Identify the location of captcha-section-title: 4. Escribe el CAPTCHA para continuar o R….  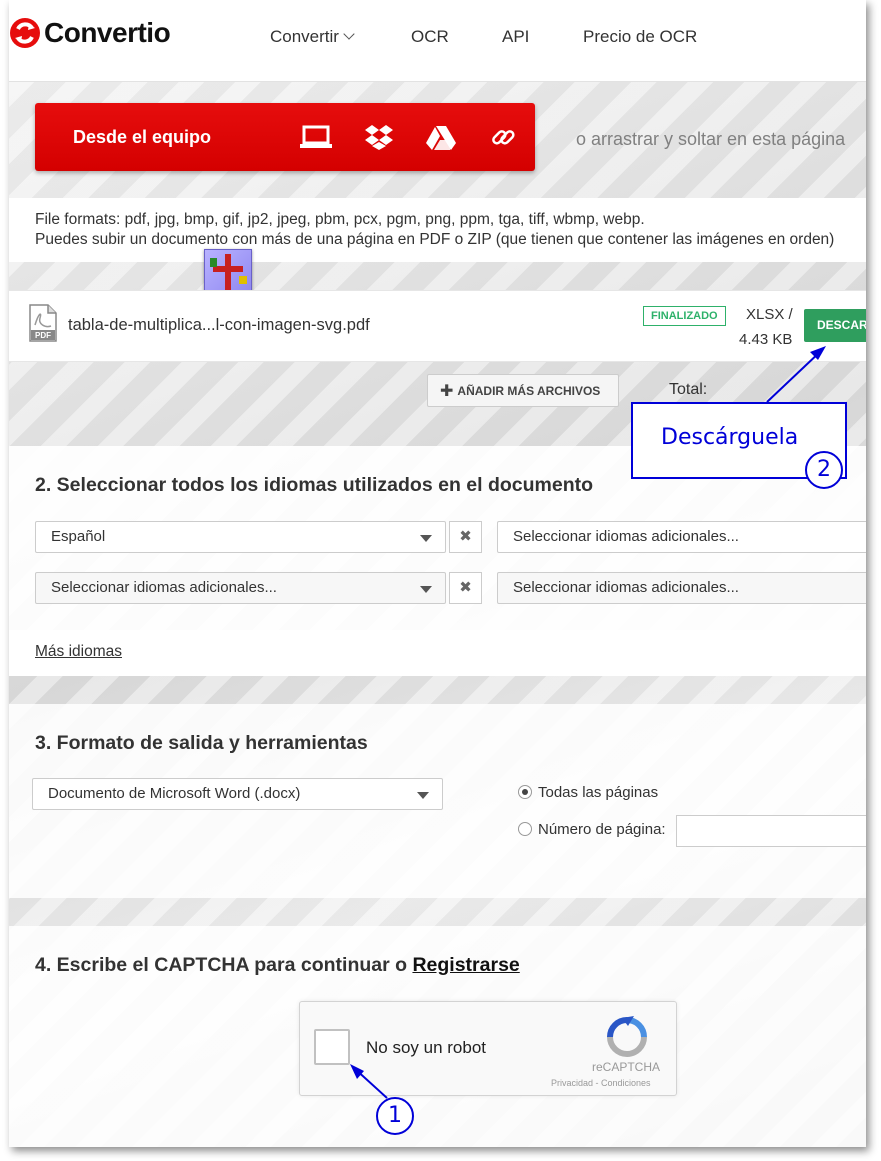
(277, 965).